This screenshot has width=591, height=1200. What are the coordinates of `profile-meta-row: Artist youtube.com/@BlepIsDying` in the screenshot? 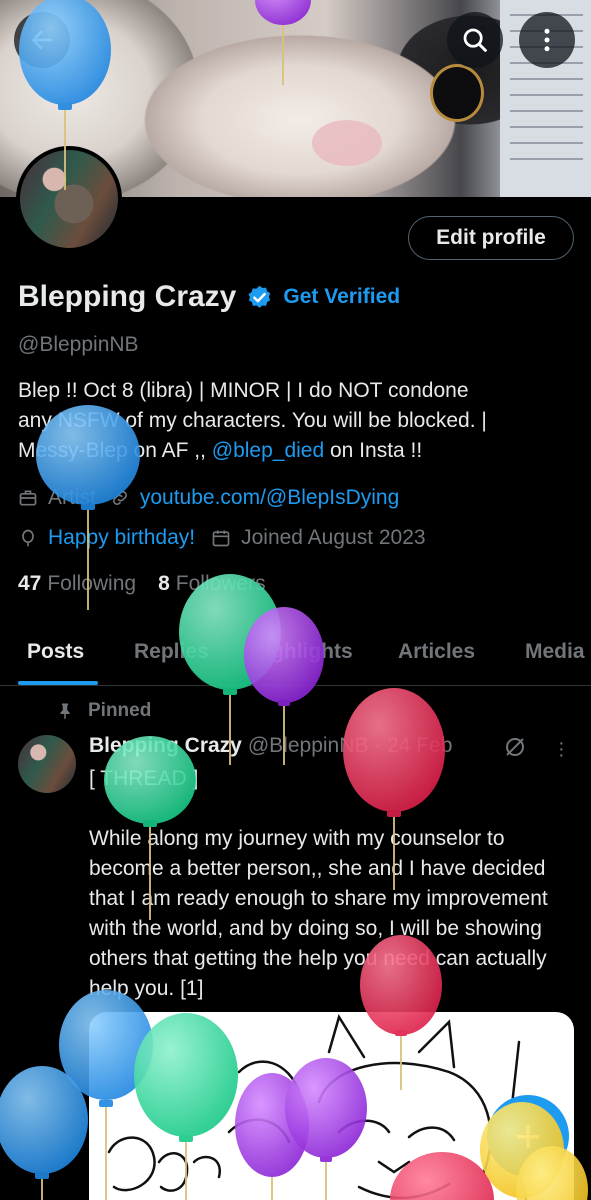 It's located at (208, 498).